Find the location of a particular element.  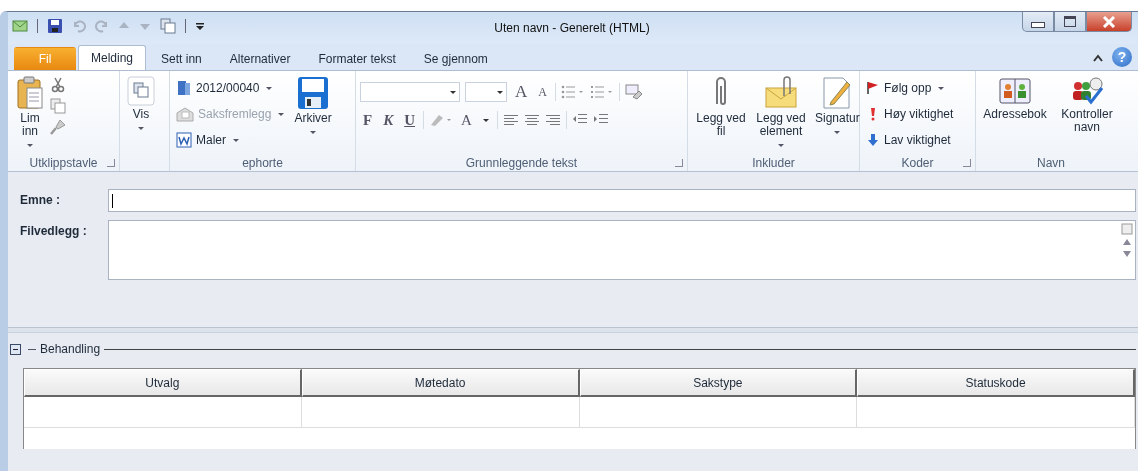

envelope-paperclip-icon is located at coordinates (781, 93).